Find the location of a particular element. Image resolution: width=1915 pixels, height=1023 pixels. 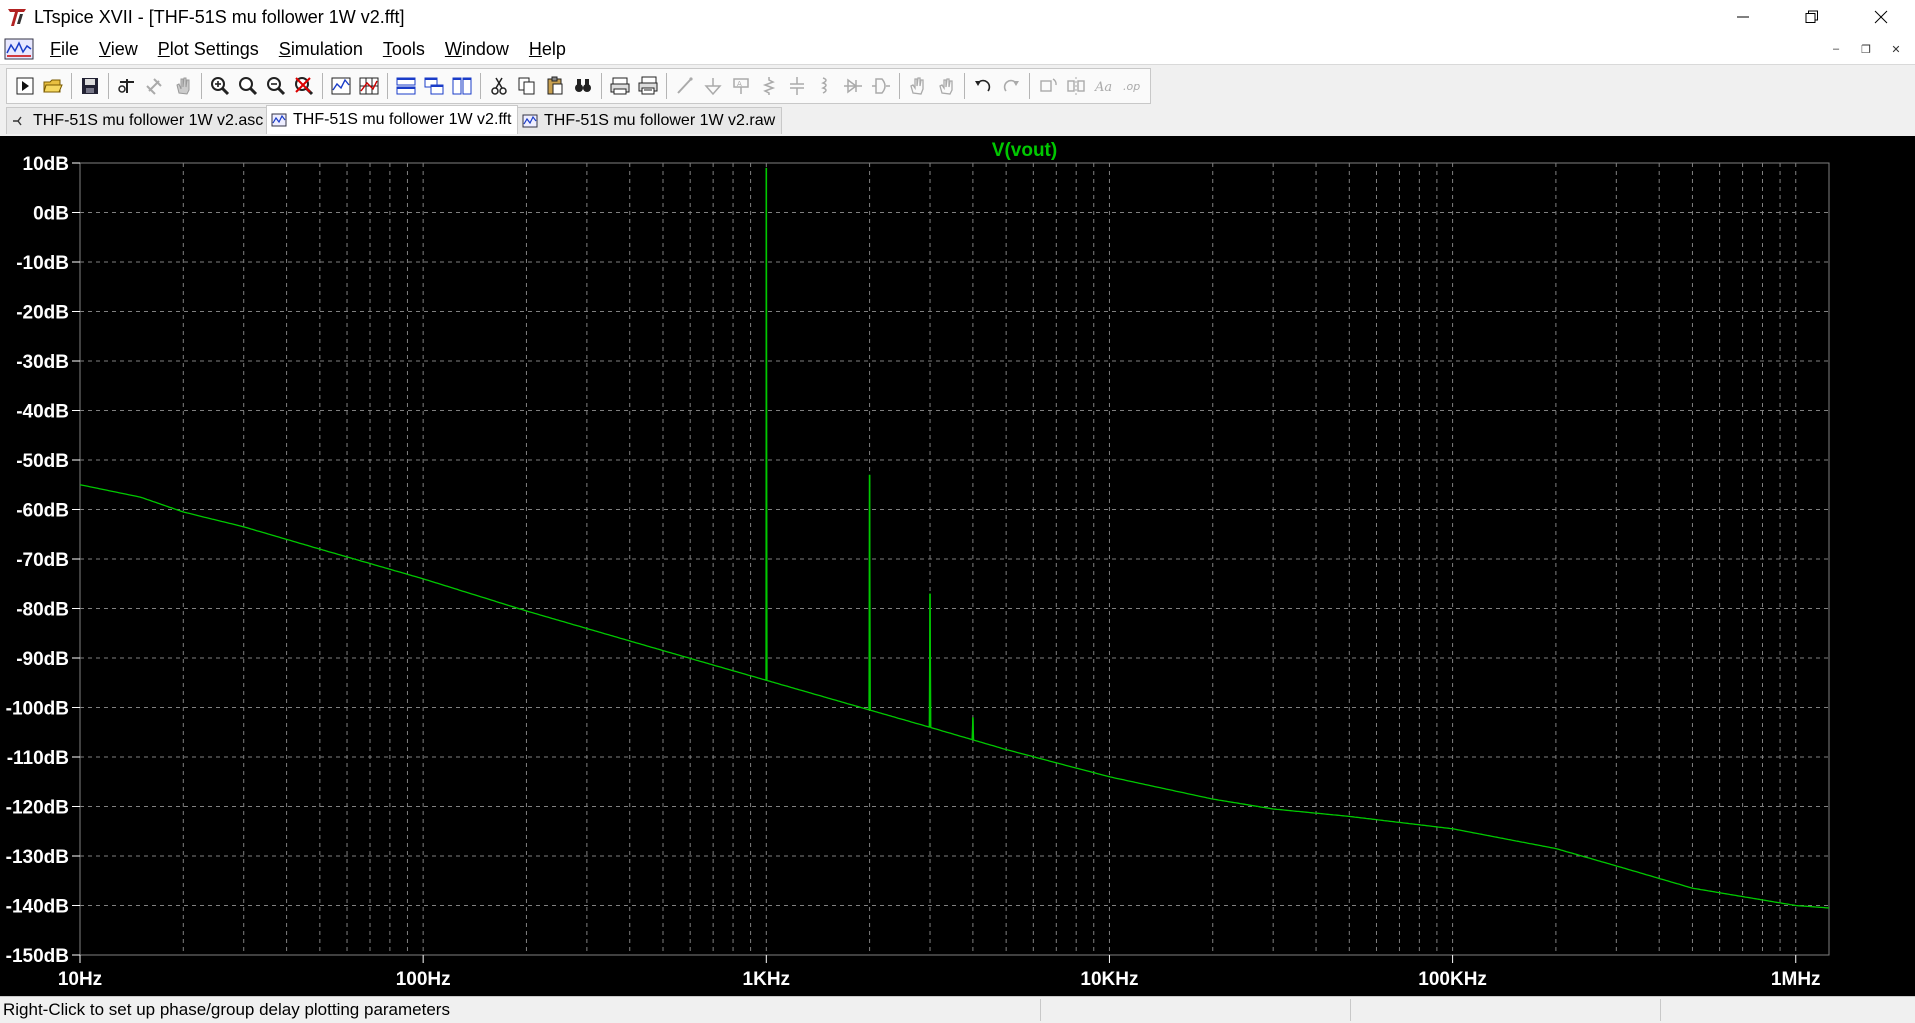

diode-icon is located at coordinates (853, 86).